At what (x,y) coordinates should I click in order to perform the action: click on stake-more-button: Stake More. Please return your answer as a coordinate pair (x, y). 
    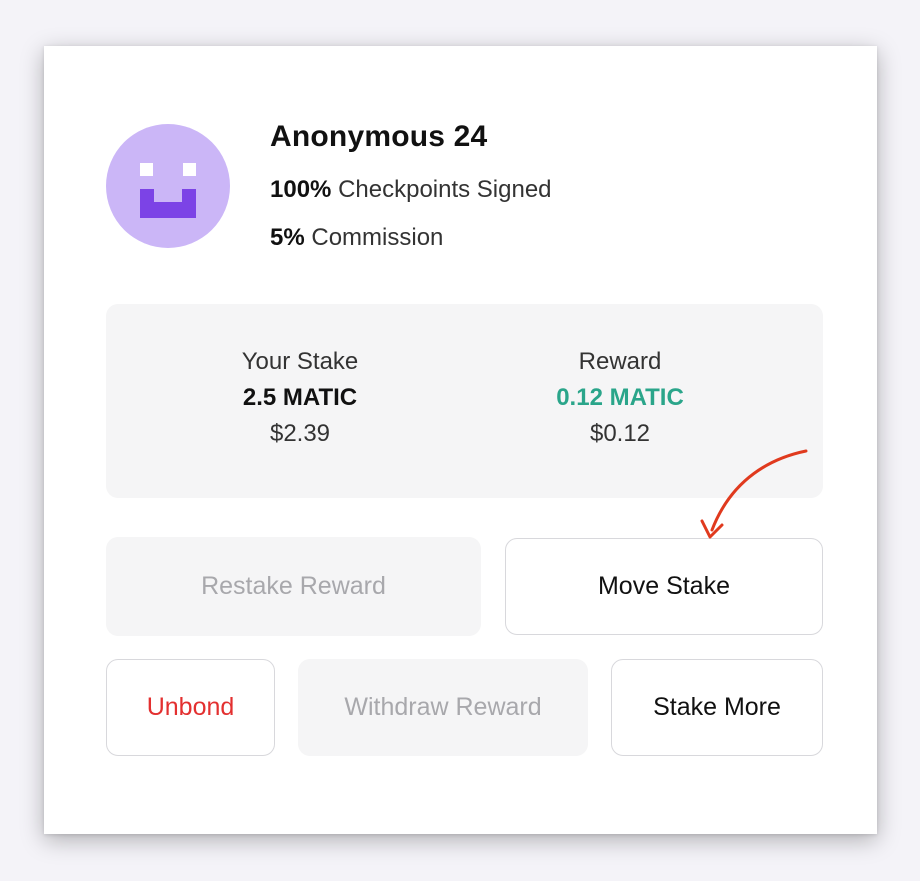
    Looking at the image, I should click on (717, 707).